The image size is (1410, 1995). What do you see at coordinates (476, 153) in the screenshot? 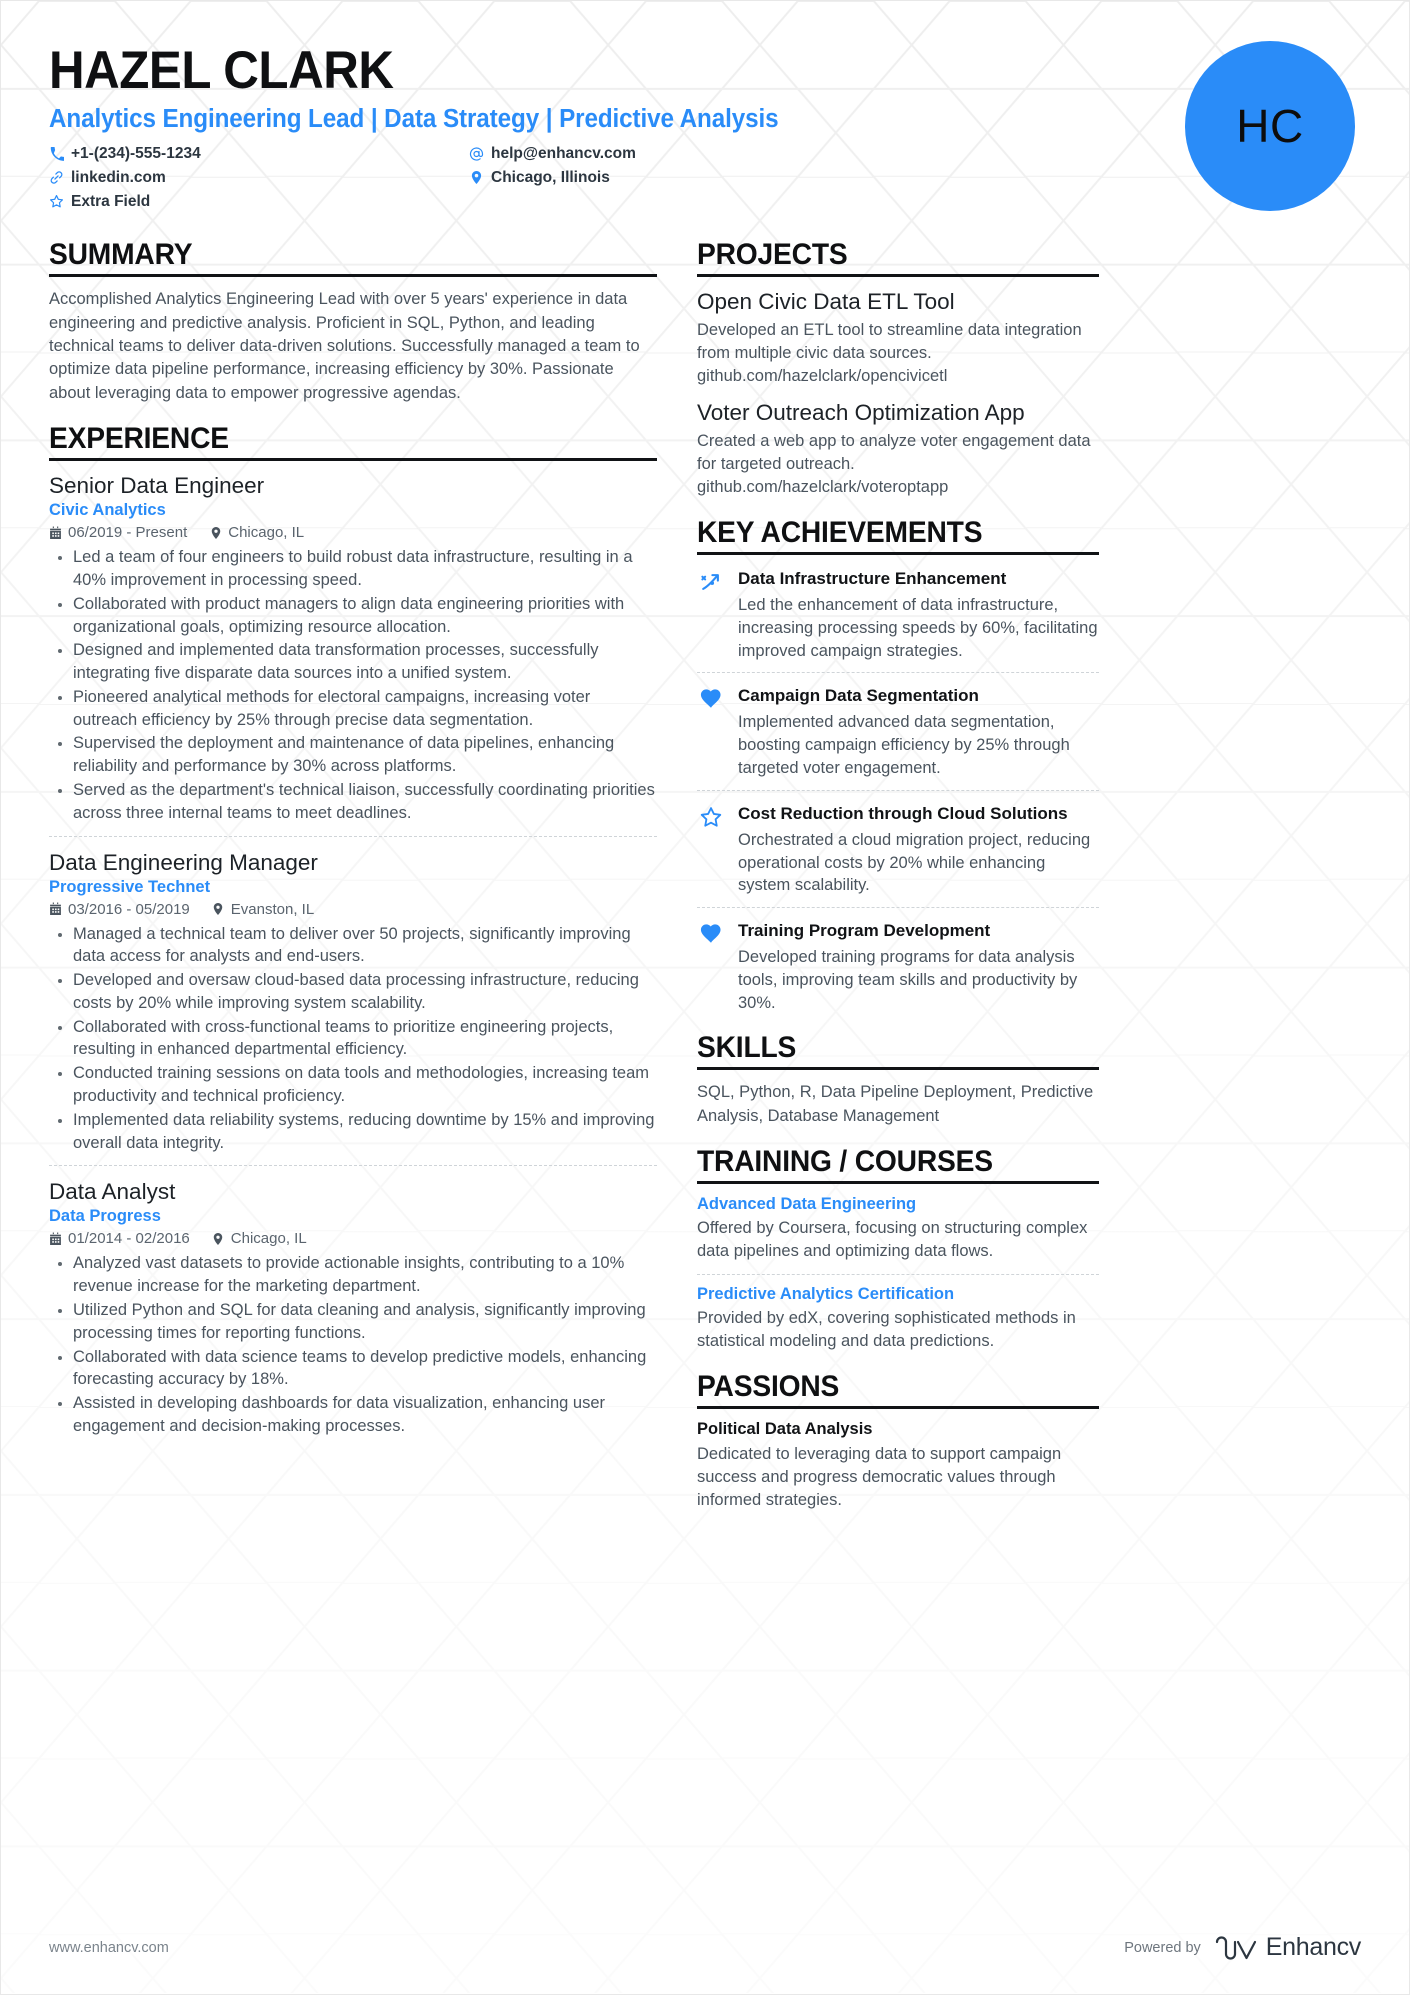
I see `at-icon` at bounding box center [476, 153].